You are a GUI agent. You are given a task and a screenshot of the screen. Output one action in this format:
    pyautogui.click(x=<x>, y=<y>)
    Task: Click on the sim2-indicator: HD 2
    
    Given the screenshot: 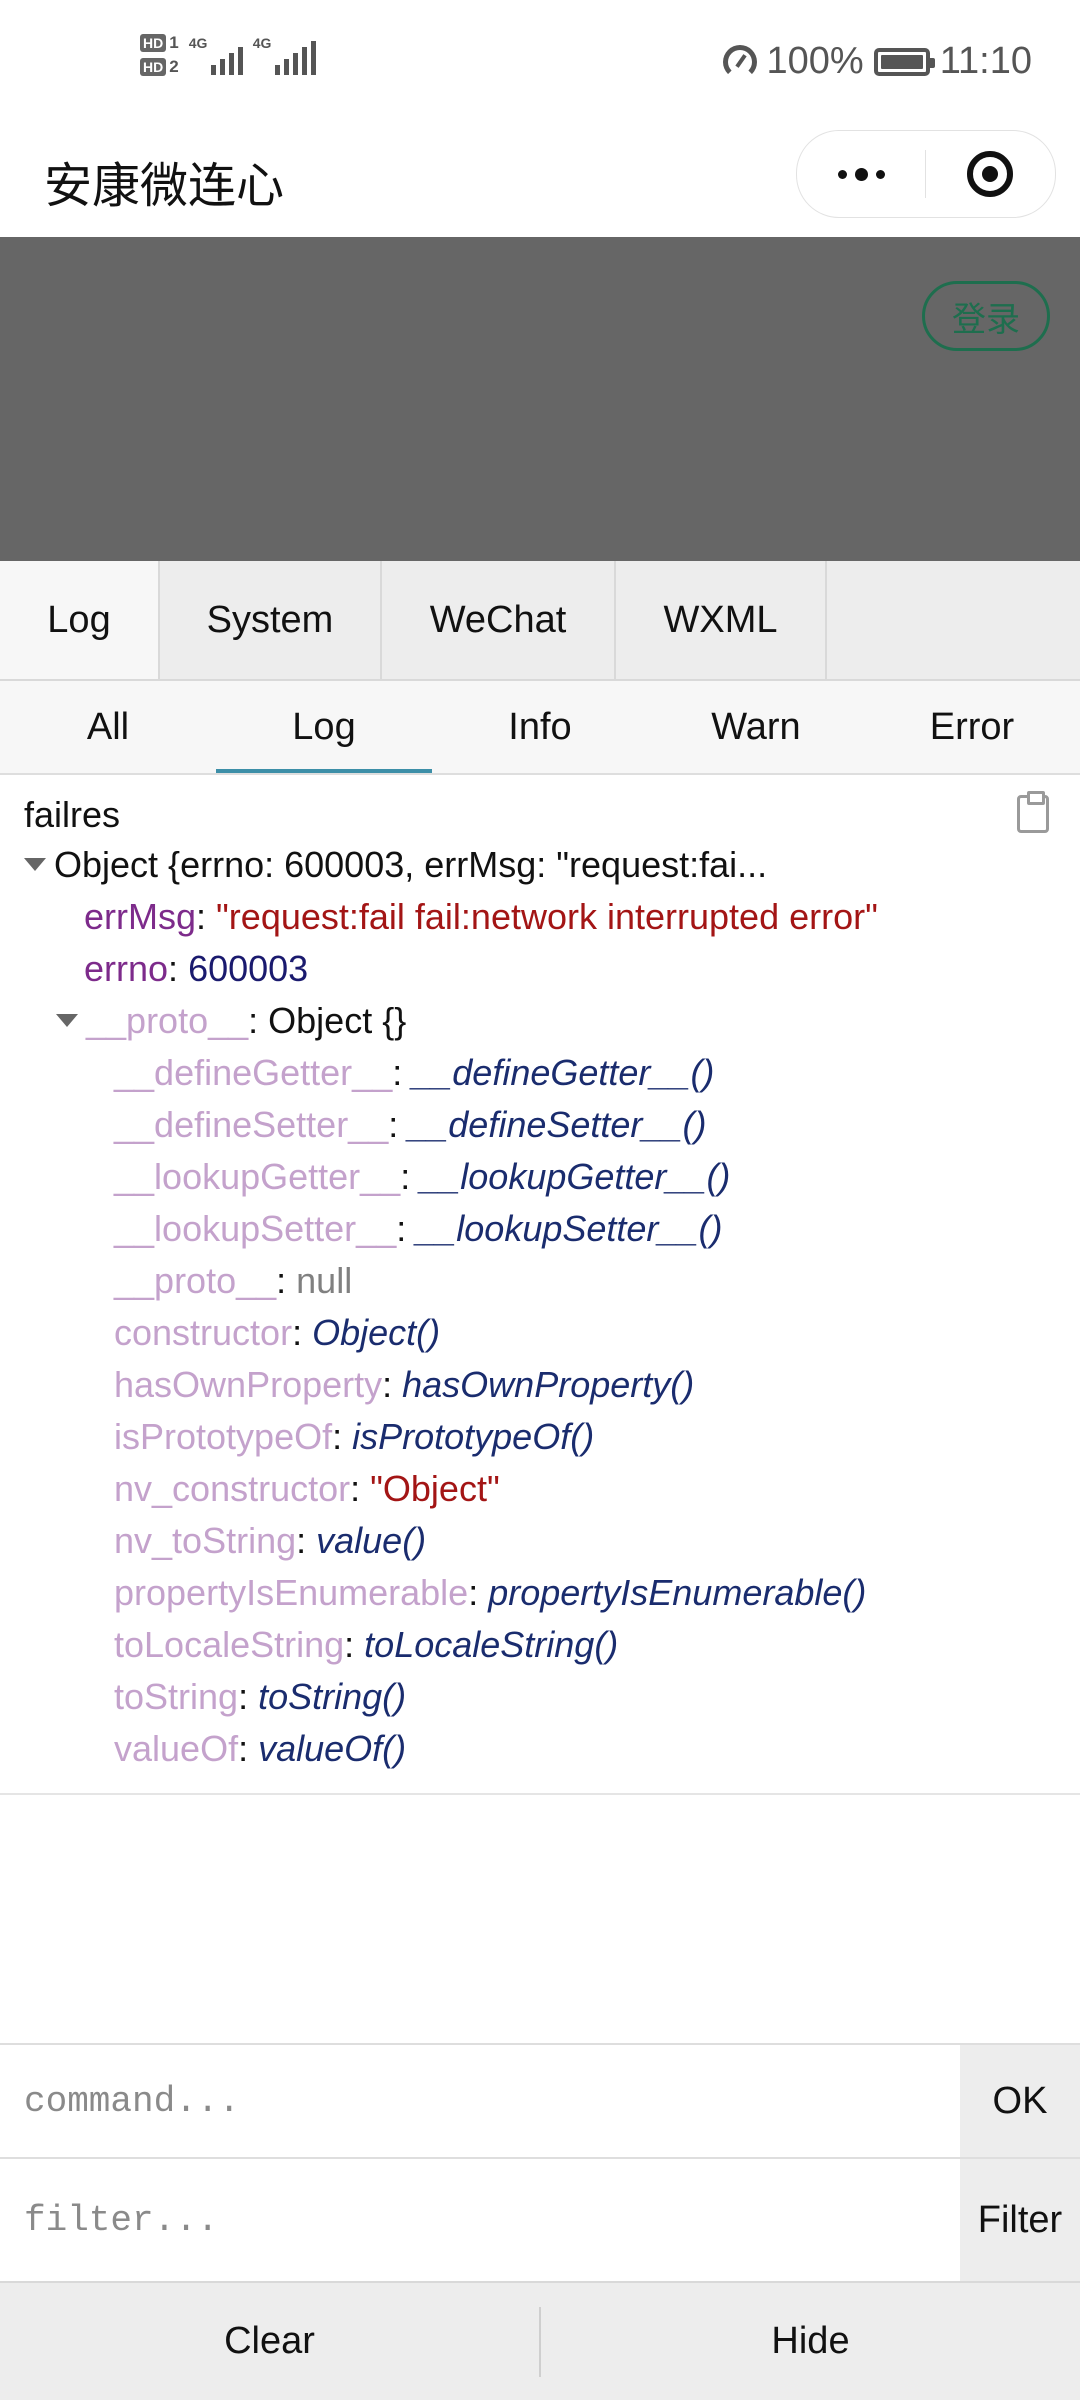 What is the action you would take?
    pyautogui.click(x=159, y=67)
    